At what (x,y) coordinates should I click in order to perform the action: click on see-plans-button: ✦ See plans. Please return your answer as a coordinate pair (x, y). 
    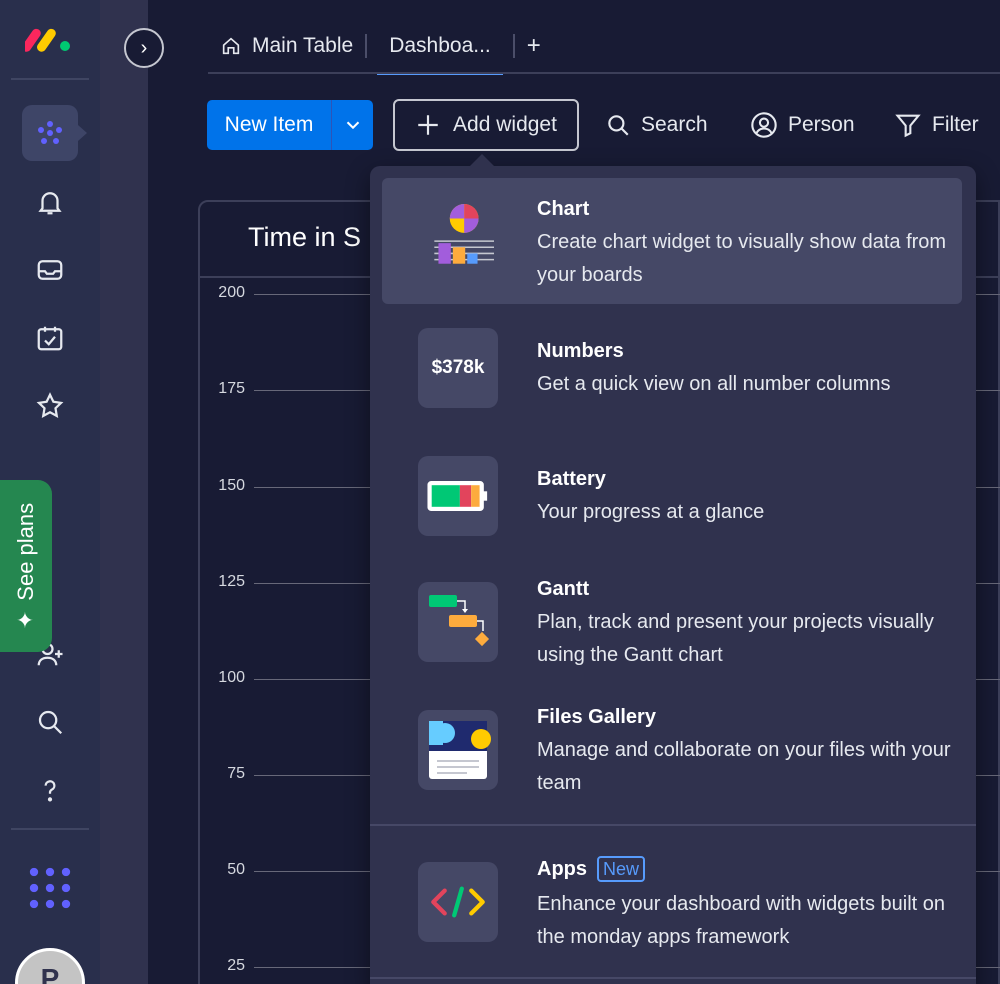
    Looking at the image, I should click on (26, 566).